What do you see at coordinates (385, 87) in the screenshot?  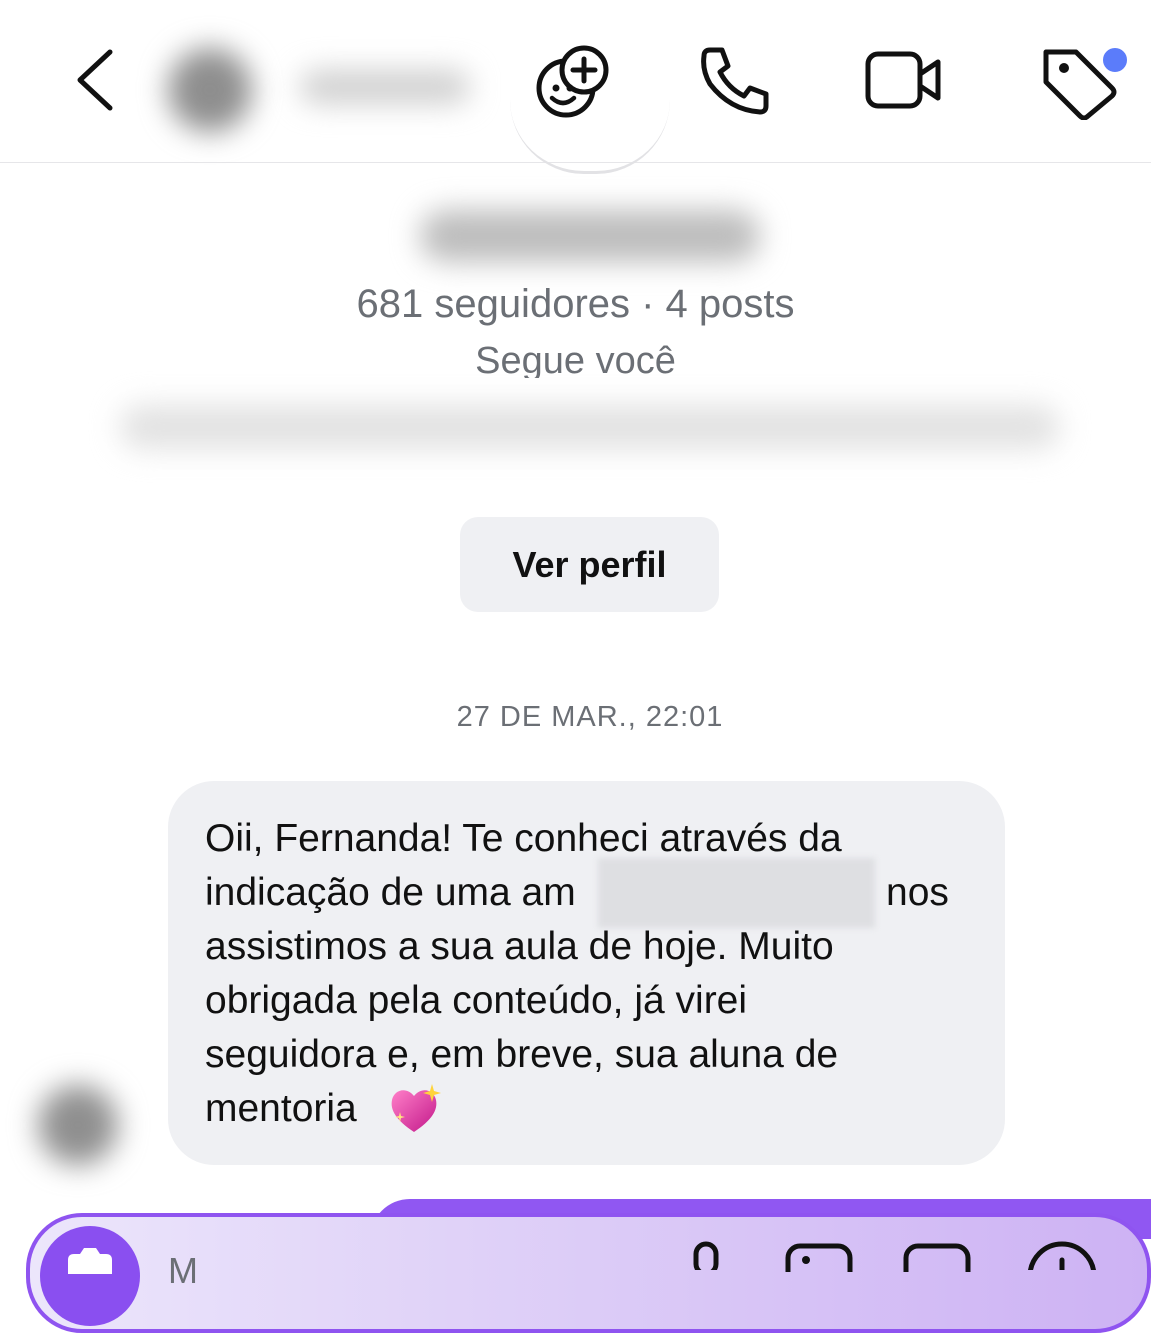 I see `contact-name` at bounding box center [385, 87].